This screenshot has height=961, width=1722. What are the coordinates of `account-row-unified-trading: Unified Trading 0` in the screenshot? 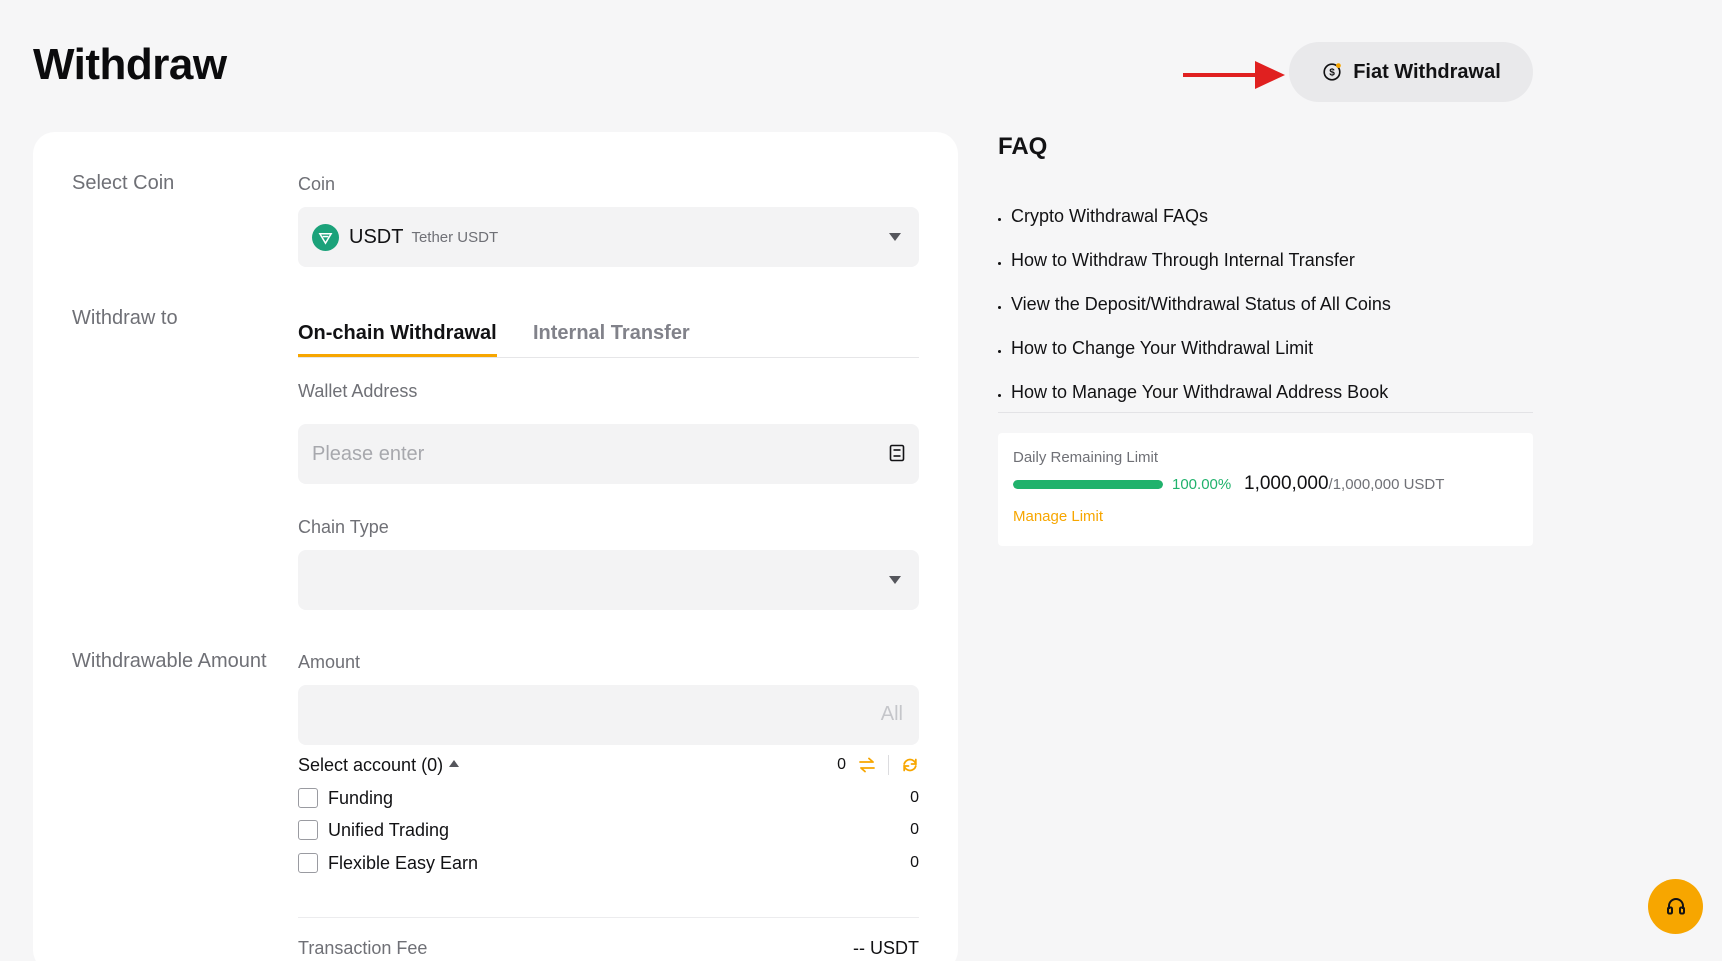 It's located at (608, 830).